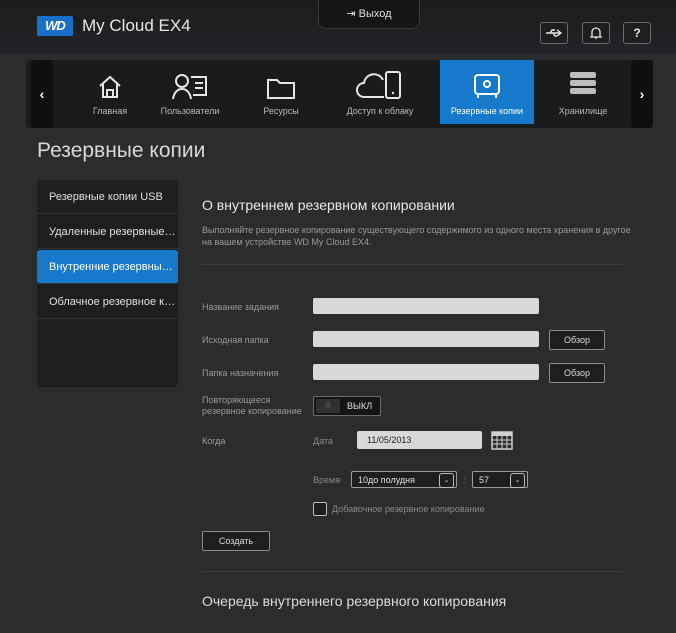 This screenshot has height=633, width=676. Describe the element at coordinates (426, 339) in the screenshot. I see `source-folder-input` at that location.